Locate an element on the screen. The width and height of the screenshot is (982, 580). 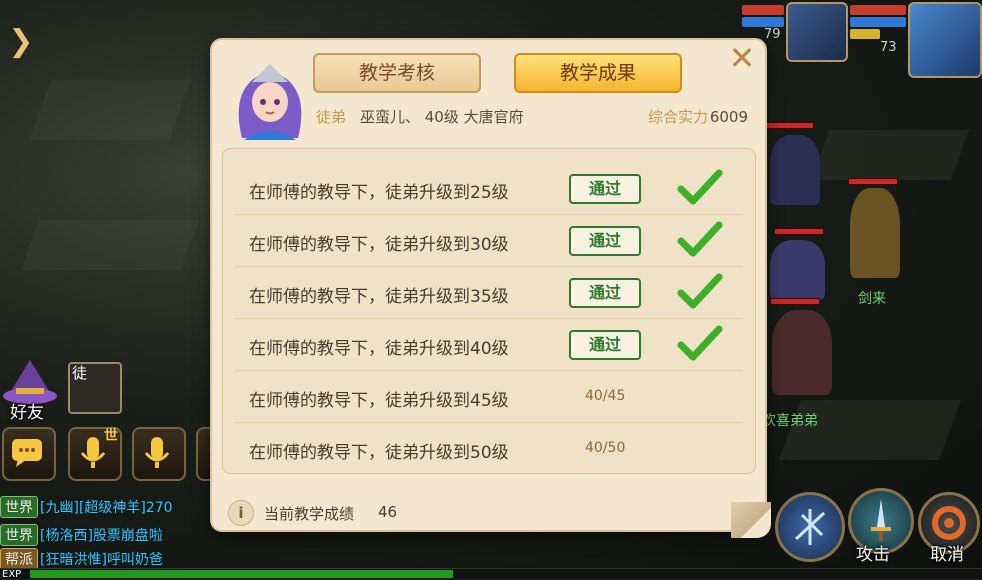
unit-name-label: 剑来 is located at coordinates (872, 299).